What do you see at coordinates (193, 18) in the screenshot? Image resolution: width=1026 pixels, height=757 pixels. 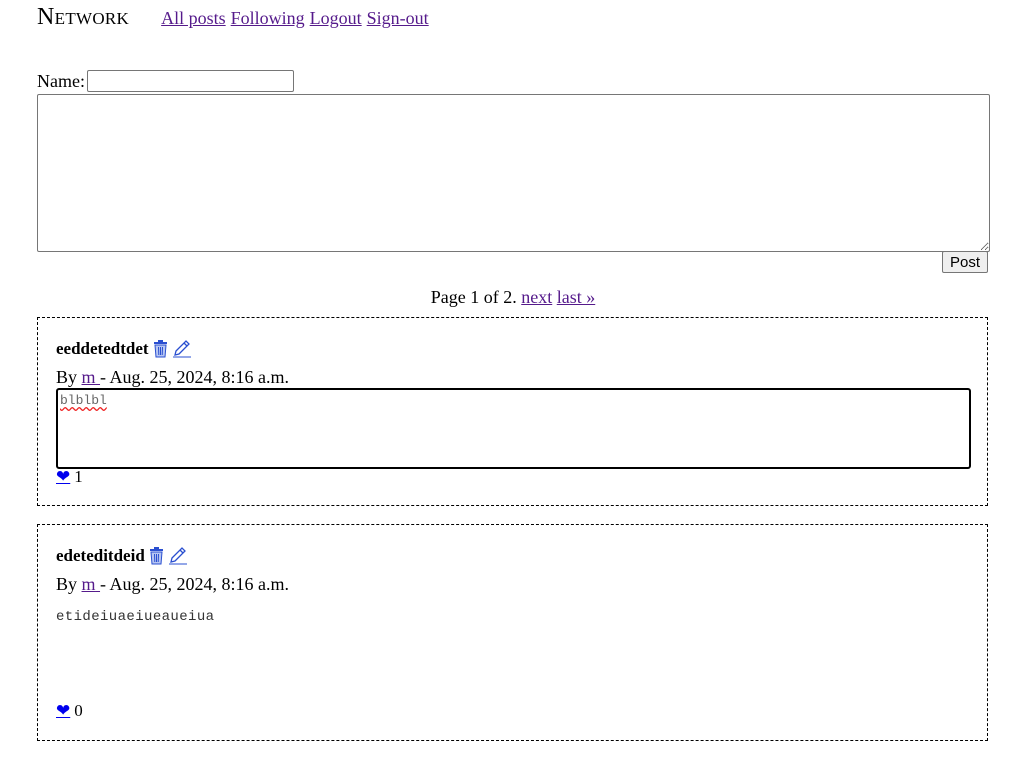 I see `nav-all-posts: All posts` at bounding box center [193, 18].